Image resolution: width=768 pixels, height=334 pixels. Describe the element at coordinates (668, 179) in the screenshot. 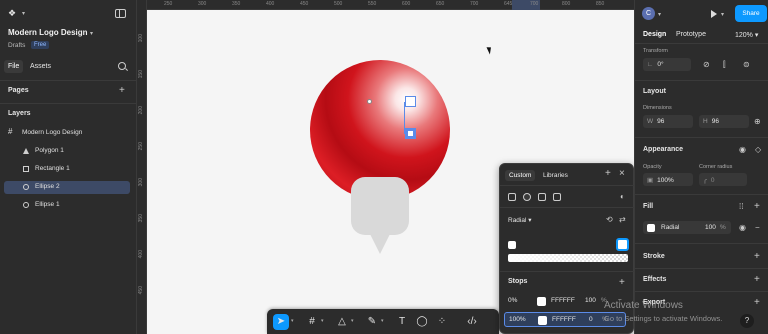

I see `opacity-field: ▣ 100%` at that location.